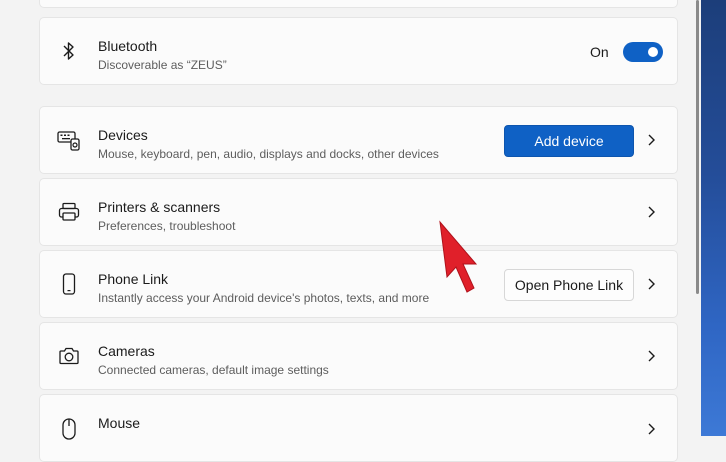 Image resolution: width=726 pixels, height=462 pixels. What do you see at coordinates (126, 351) in the screenshot?
I see `cameras-title: Cameras` at bounding box center [126, 351].